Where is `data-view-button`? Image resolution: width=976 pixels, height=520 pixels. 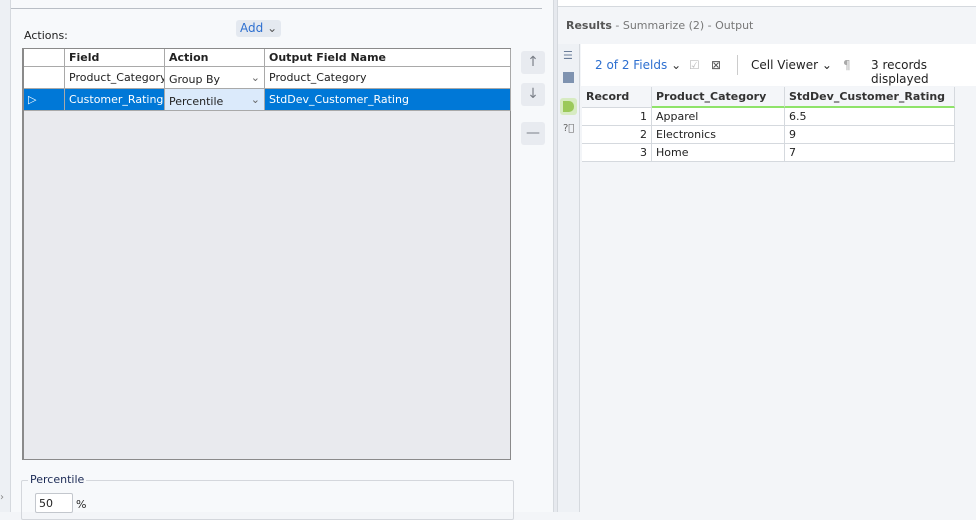
data-view-button is located at coordinates (568, 106).